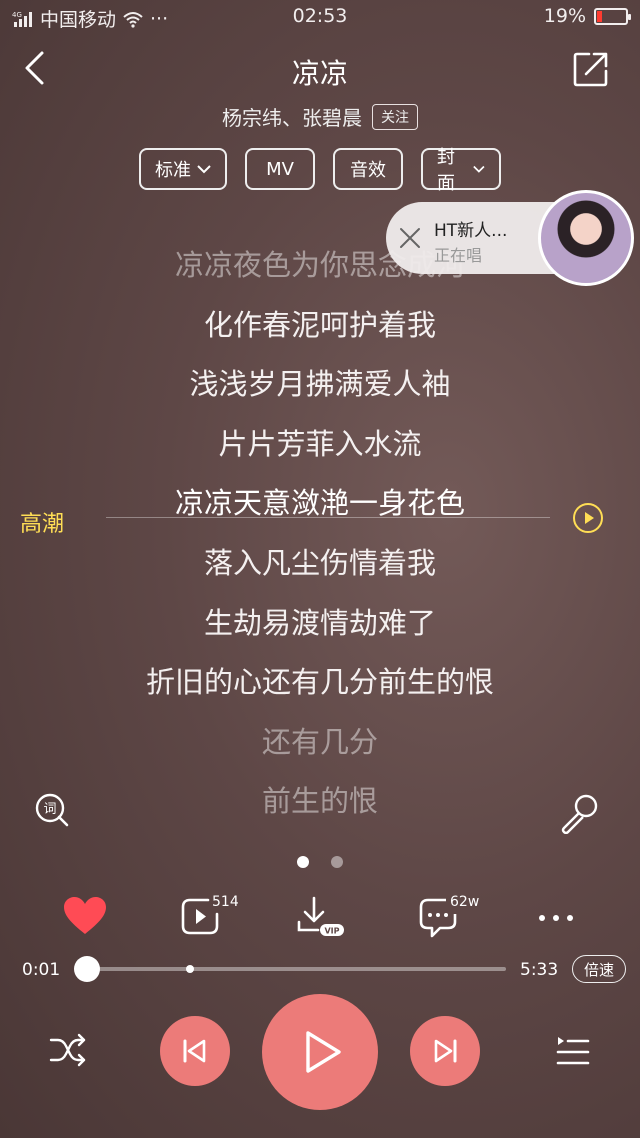  What do you see at coordinates (443, 917) in the screenshot?
I see `comment-button: 62w` at bounding box center [443, 917].